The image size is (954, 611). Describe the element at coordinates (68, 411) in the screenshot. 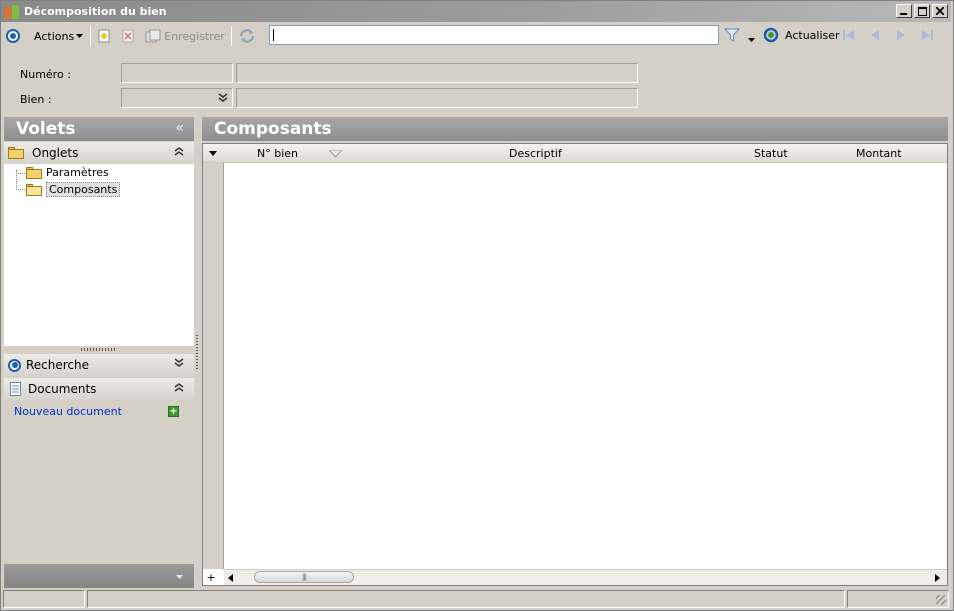

I see `new-document-link: Nouveau document` at that location.